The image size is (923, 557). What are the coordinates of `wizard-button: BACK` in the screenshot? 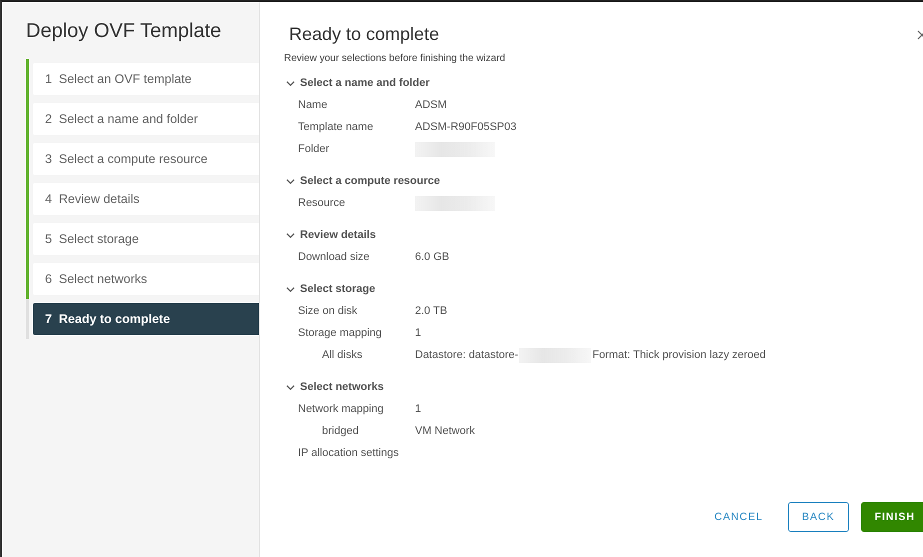 It's located at (818, 517).